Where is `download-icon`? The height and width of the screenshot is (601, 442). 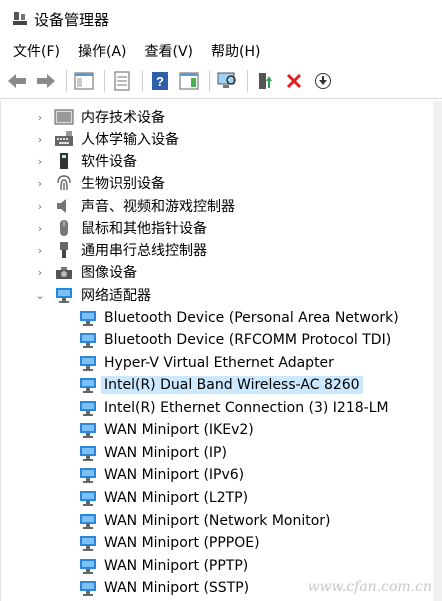 download-icon is located at coordinates (323, 81).